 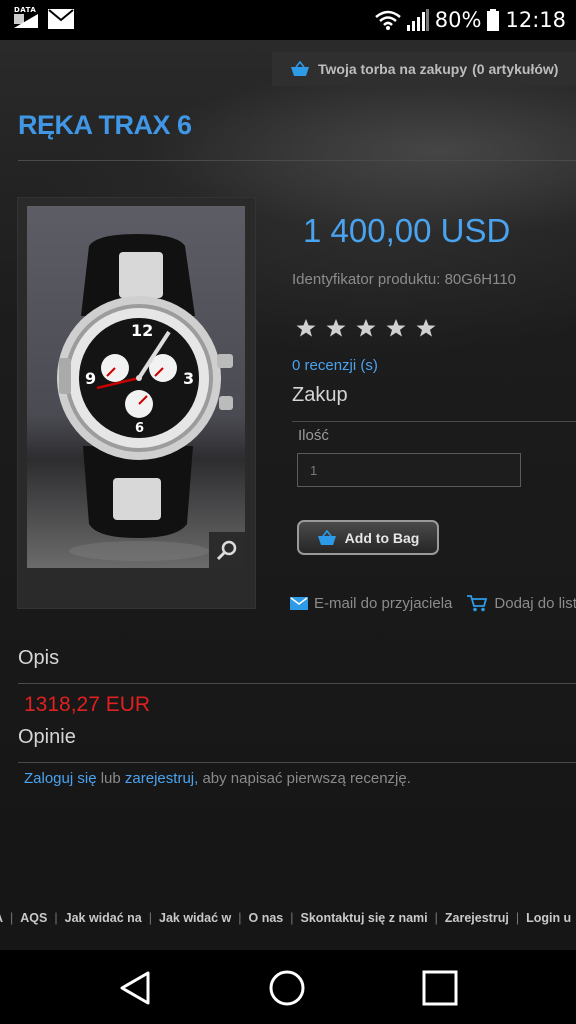 What do you see at coordinates (409, 470) in the screenshot?
I see `quantity-input` at bounding box center [409, 470].